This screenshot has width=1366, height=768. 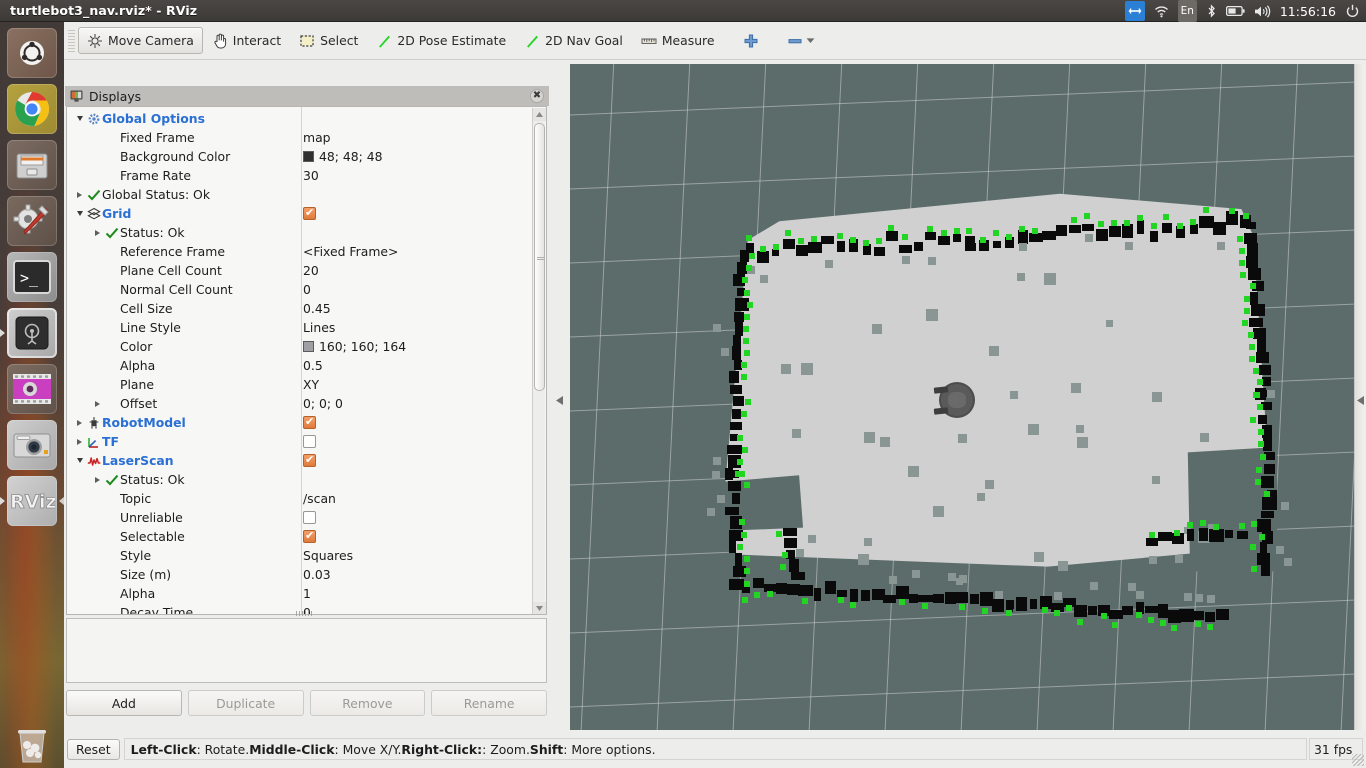 I want to click on network-connections-icon, so click(x=1134, y=11).